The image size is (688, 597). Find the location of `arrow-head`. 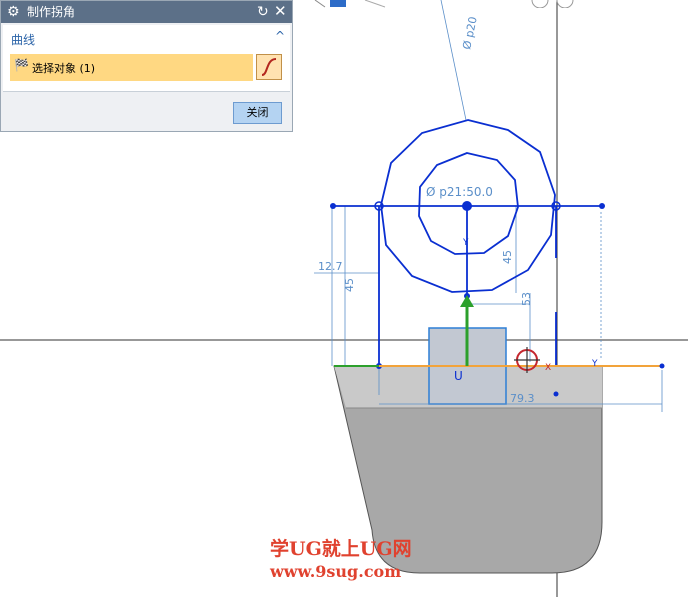

arrow-head is located at coordinates (467, 301).